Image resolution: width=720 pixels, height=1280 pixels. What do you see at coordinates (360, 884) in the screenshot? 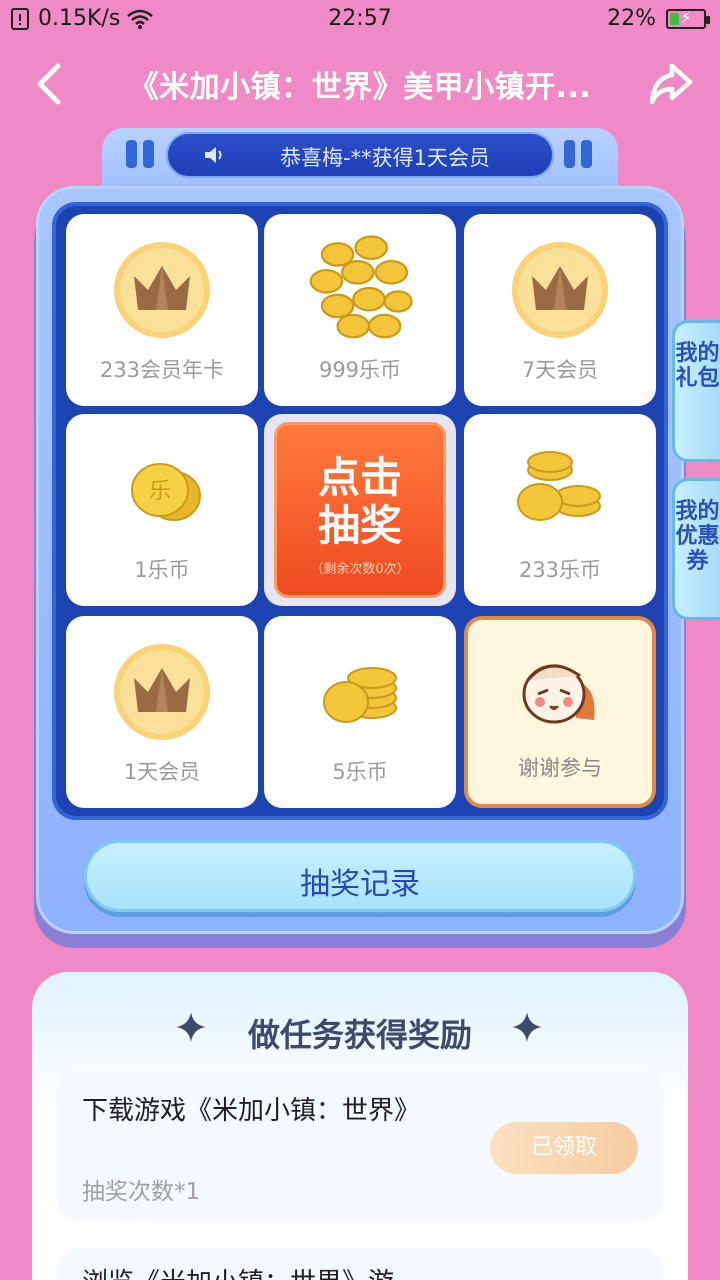
I see `record-button-label: 抽奖记录` at bounding box center [360, 884].